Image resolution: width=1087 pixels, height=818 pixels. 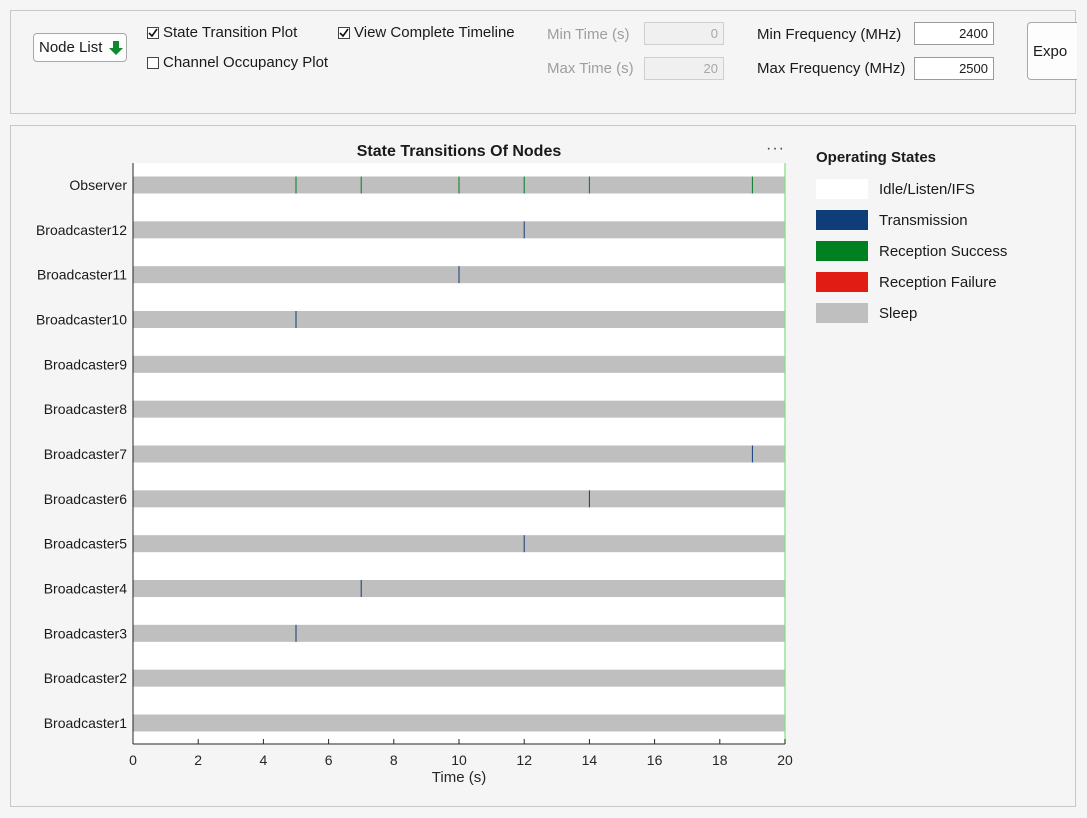 What do you see at coordinates (329, 760) in the screenshot?
I see `x-tick-label: 6` at bounding box center [329, 760].